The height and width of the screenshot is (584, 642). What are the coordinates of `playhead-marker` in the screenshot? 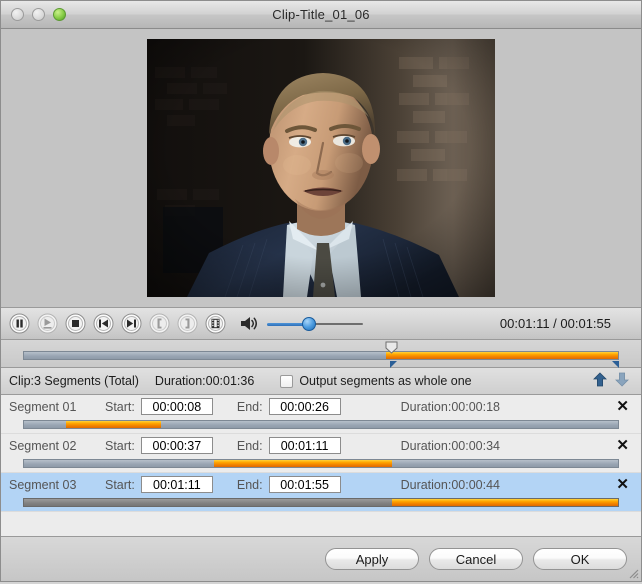 It's located at (391, 347).